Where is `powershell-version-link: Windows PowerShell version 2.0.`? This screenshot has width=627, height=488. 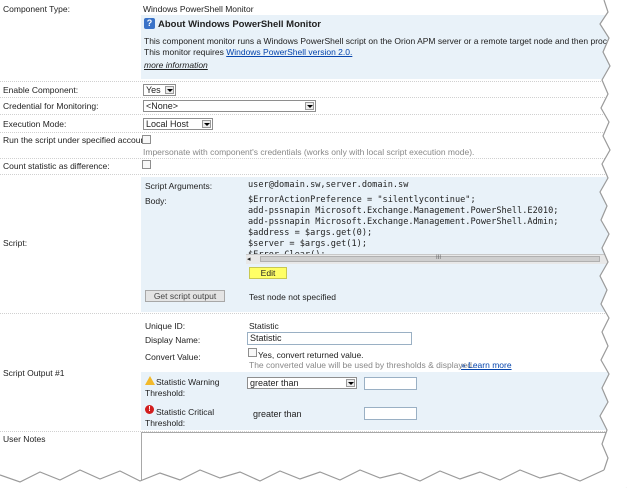 powershell-version-link: Windows PowerShell version 2.0. is located at coordinates (289, 52).